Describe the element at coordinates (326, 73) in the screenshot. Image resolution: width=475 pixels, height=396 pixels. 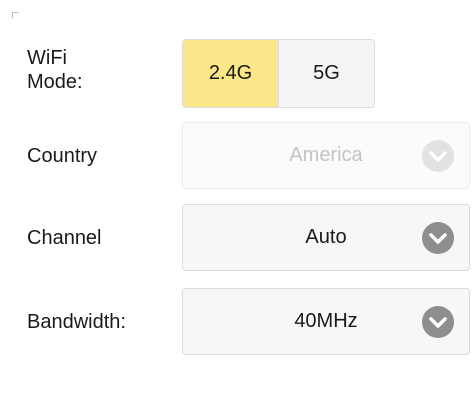
I see `wifi-mode-option-5g: 5G` at that location.